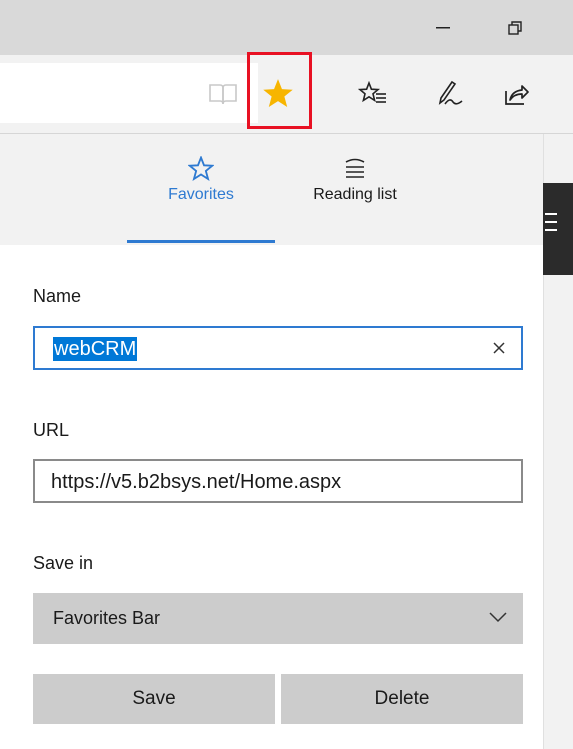 The image size is (573, 749). I want to click on delete-button: Delete, so click(402, 699).